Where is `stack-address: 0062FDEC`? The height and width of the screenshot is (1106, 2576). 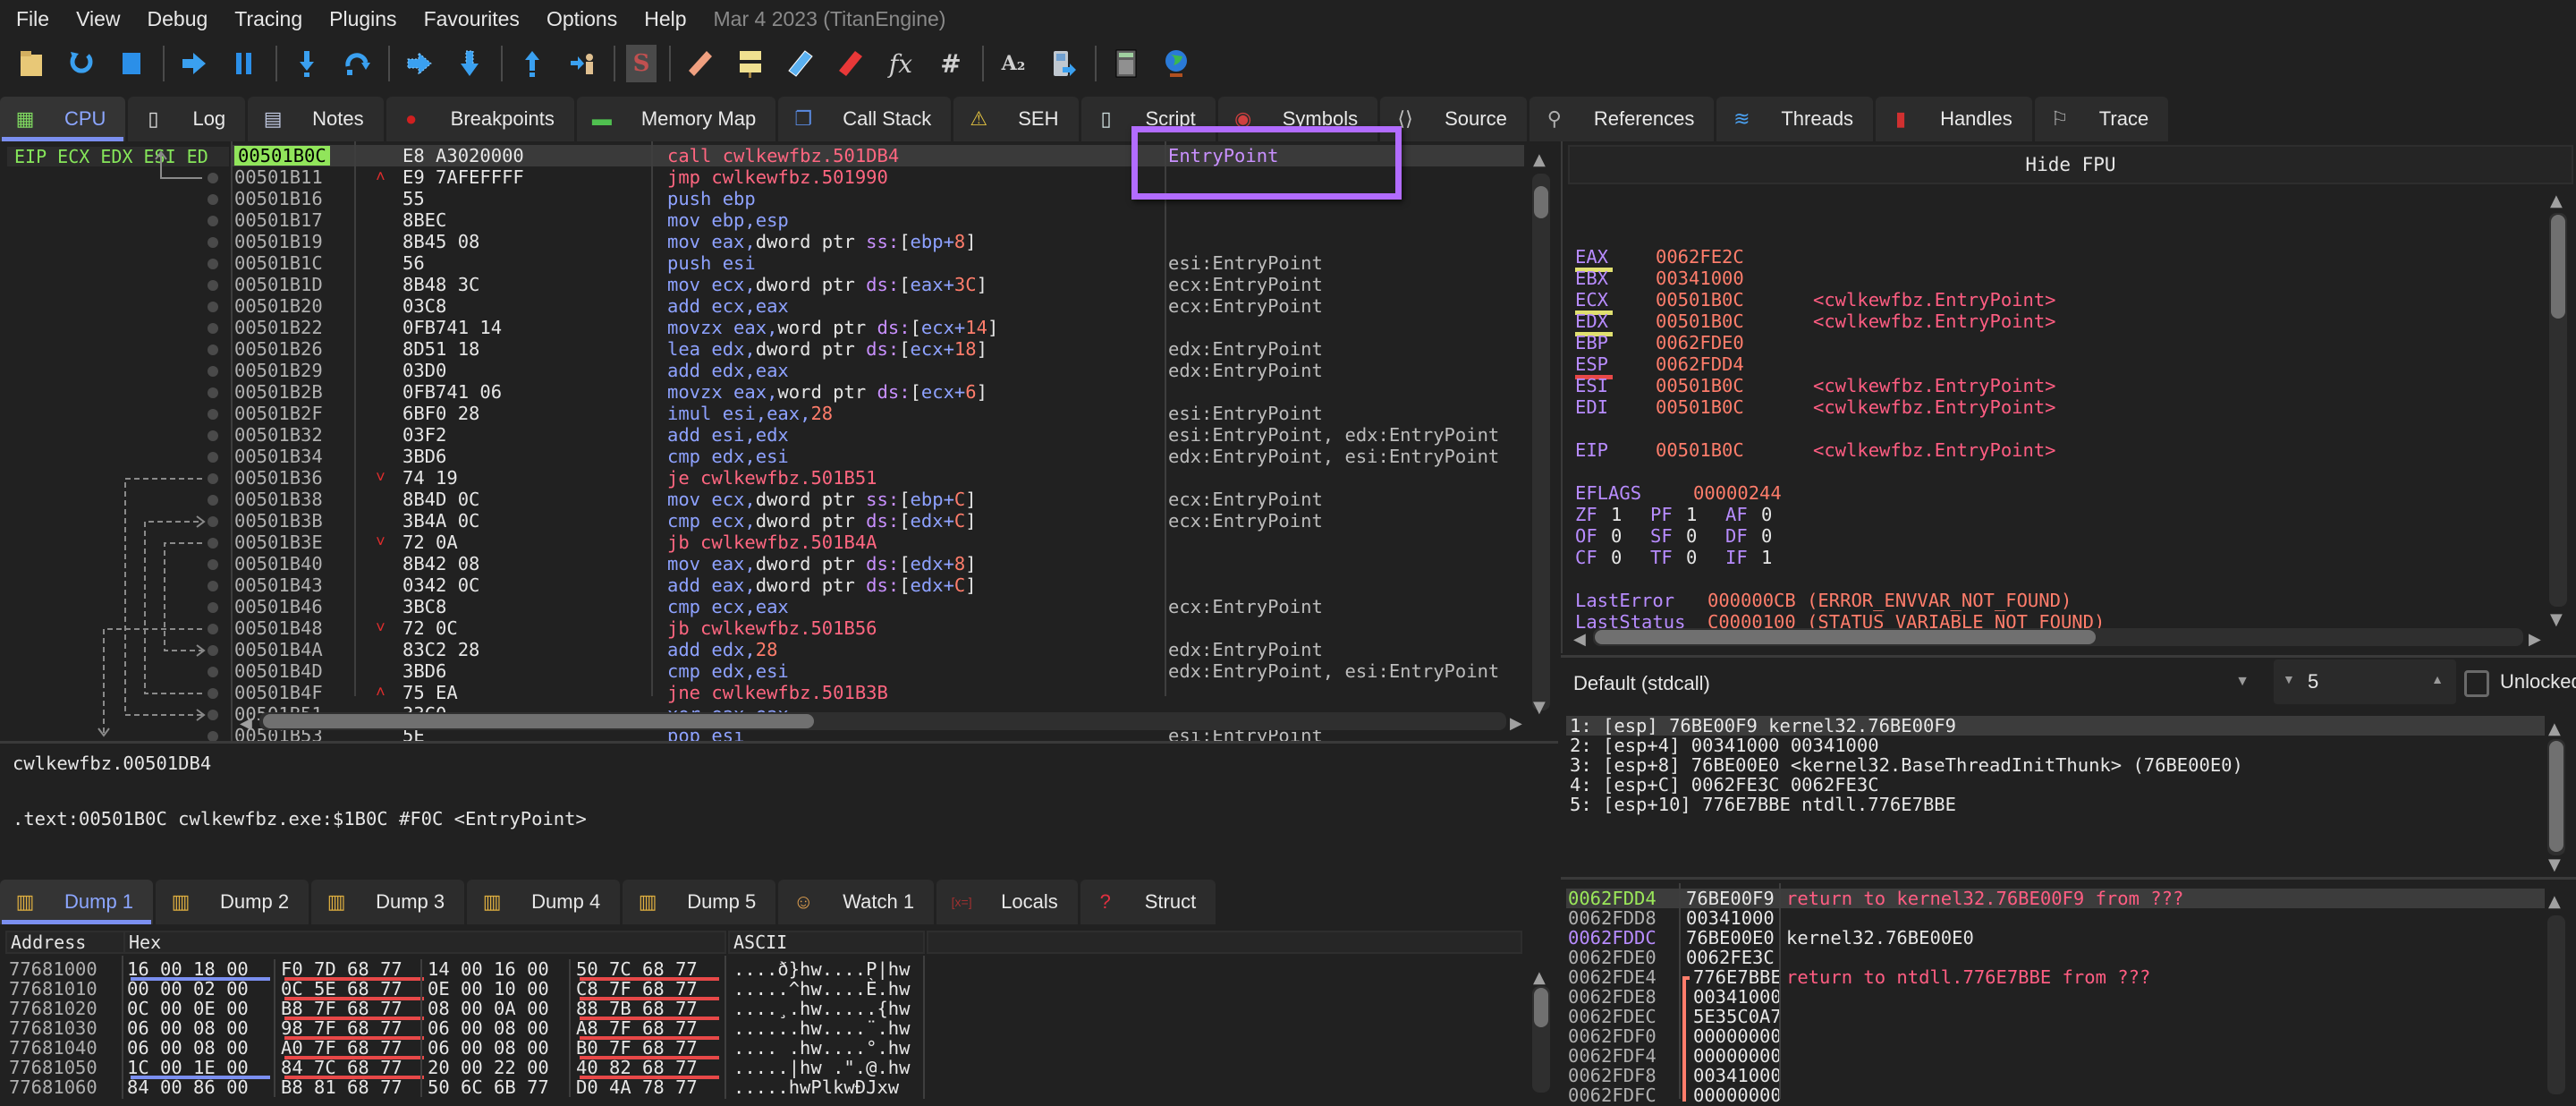
stack-address: 0062FDEC is located at coordinates (1612, 1016).